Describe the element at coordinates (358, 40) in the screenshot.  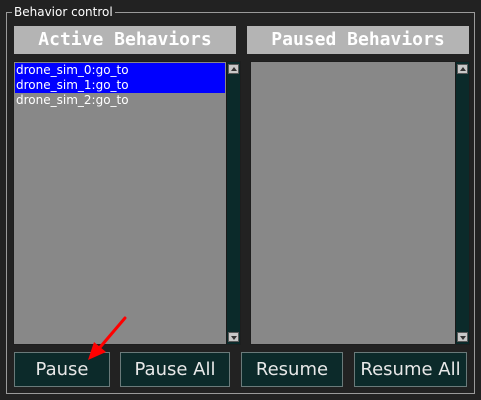
I see `paused-behaviors-header: Paused Behaviors` at that location.